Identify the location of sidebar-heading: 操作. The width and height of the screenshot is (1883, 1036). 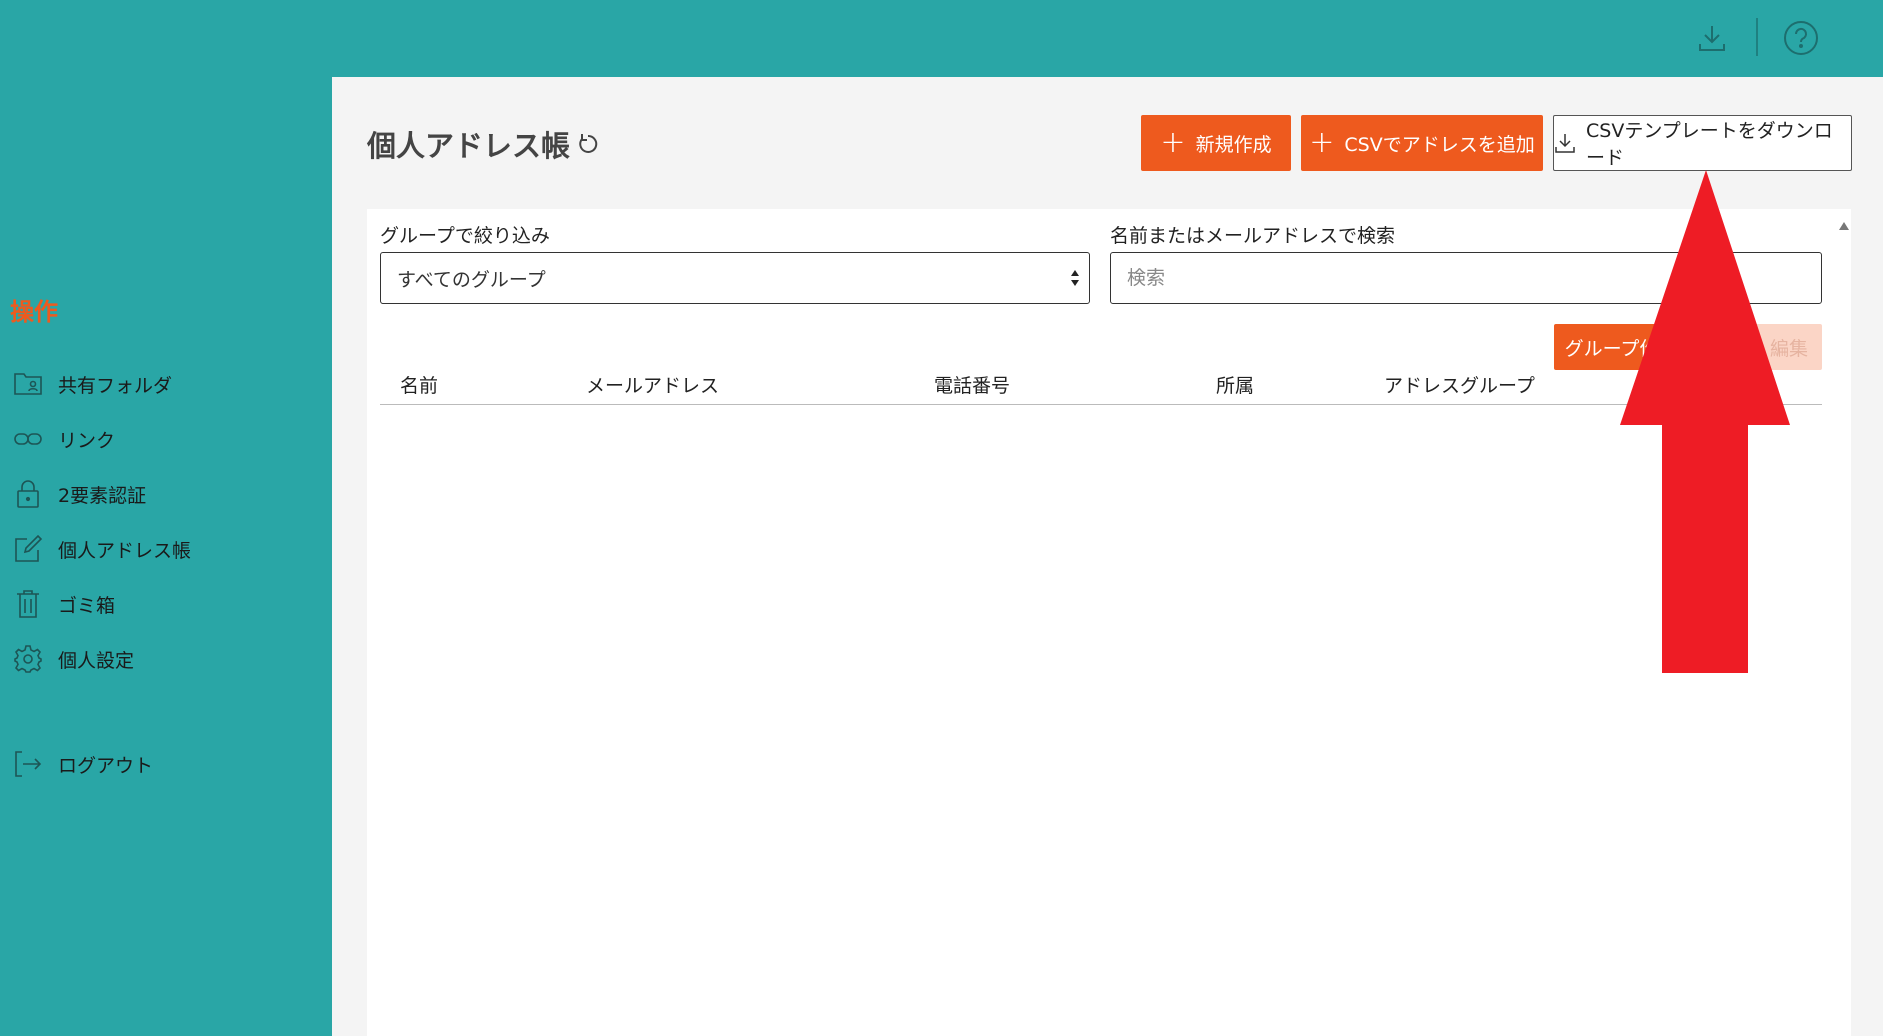
(34, 312).